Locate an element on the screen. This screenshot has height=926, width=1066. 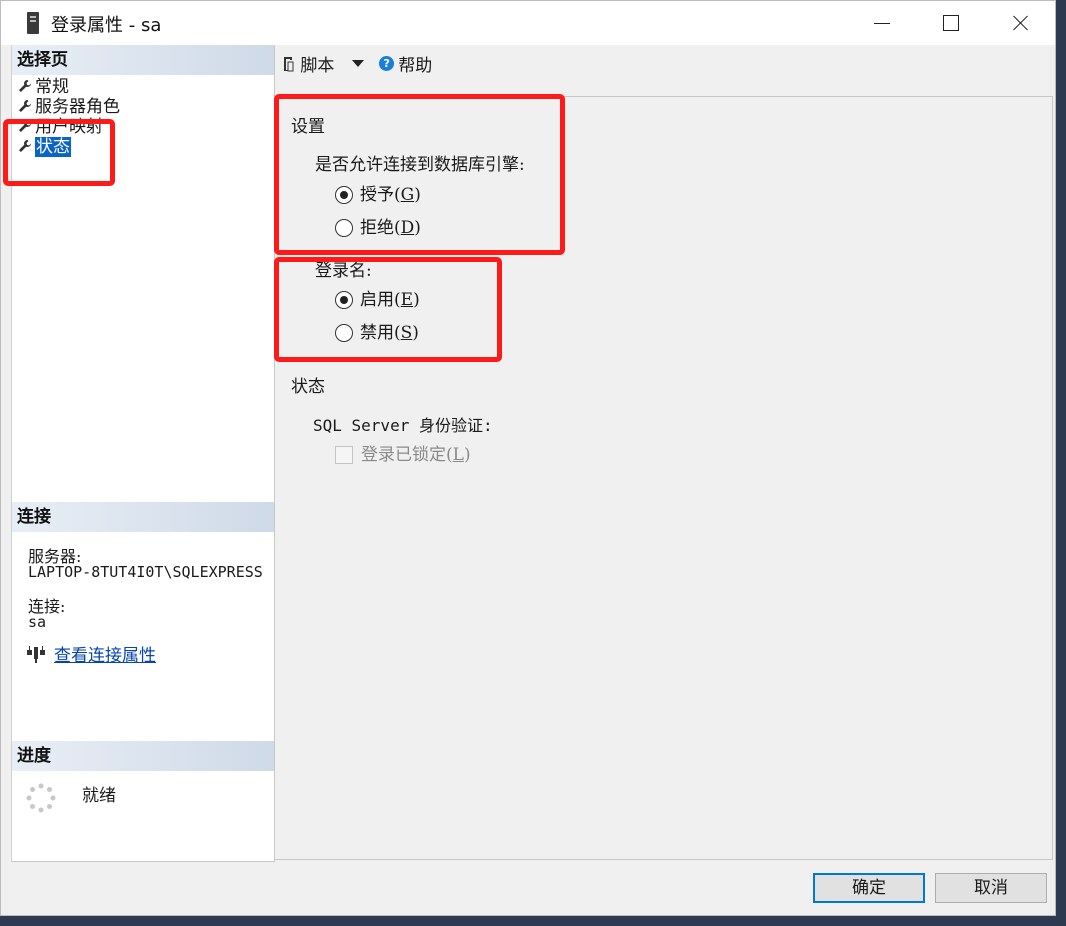
script-button: 脚本 is located at coordinates (310, 64).